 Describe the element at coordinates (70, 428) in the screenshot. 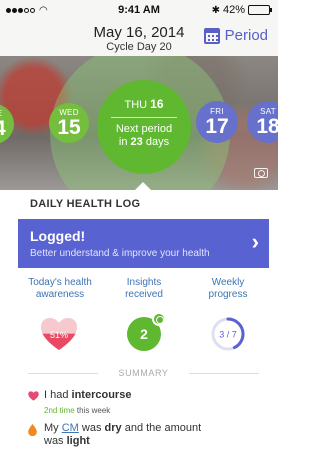

I see `cm-link: CM` at that location.